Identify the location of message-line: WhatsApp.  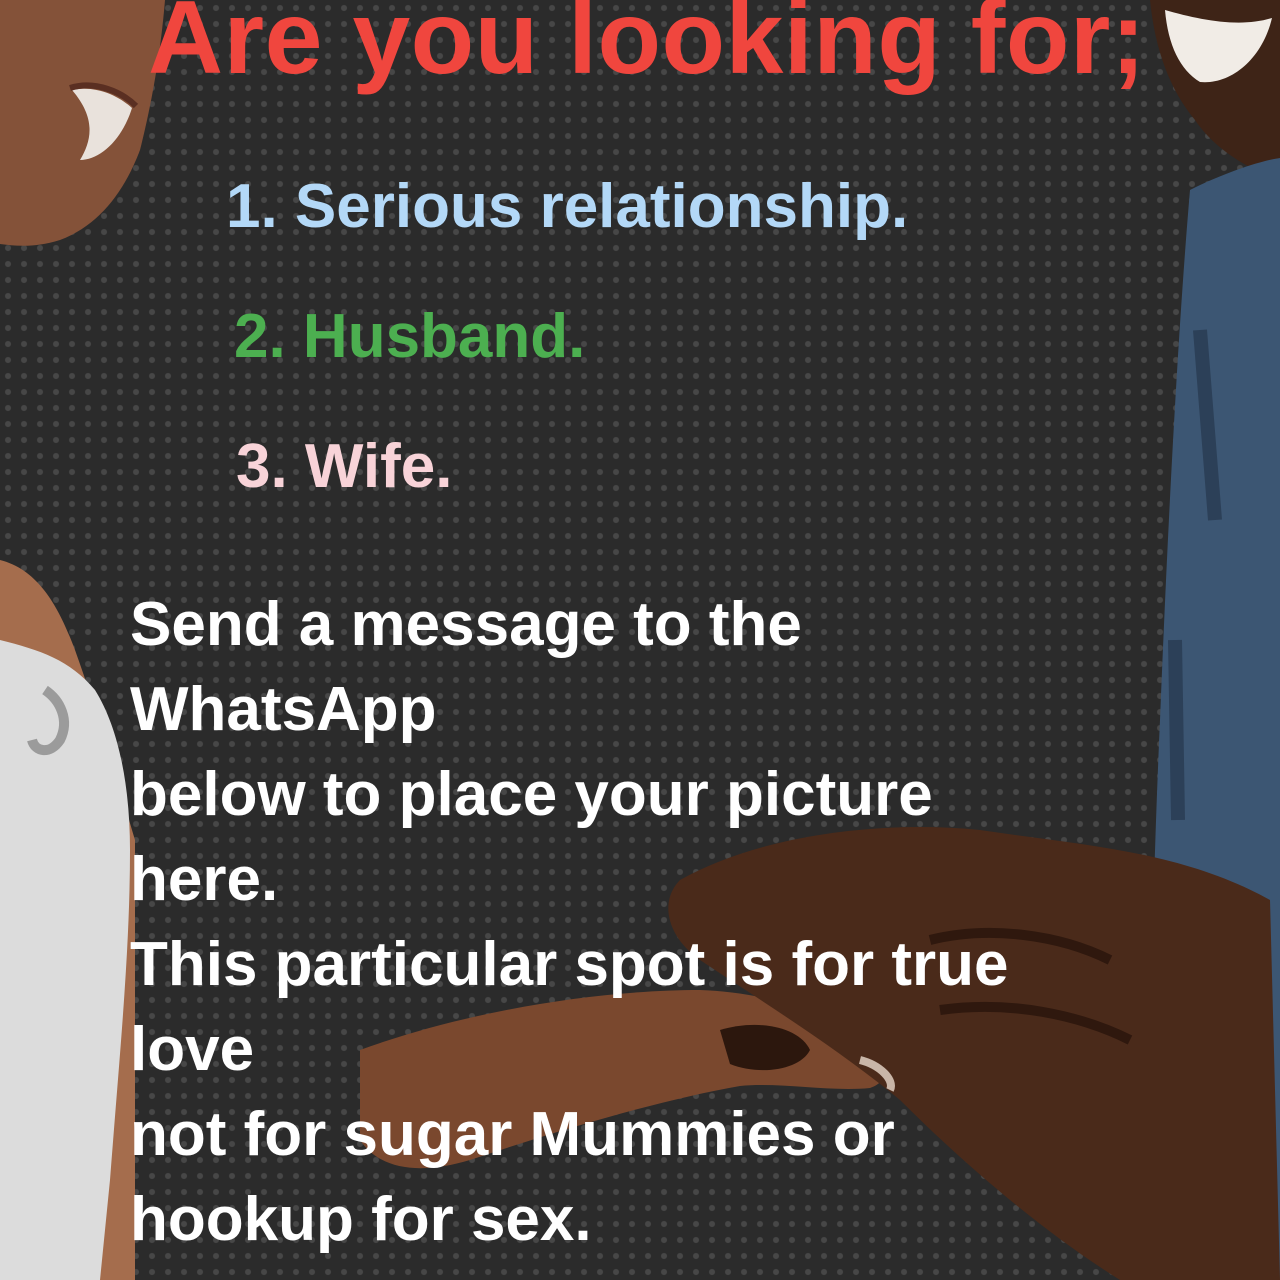
(283, 709).